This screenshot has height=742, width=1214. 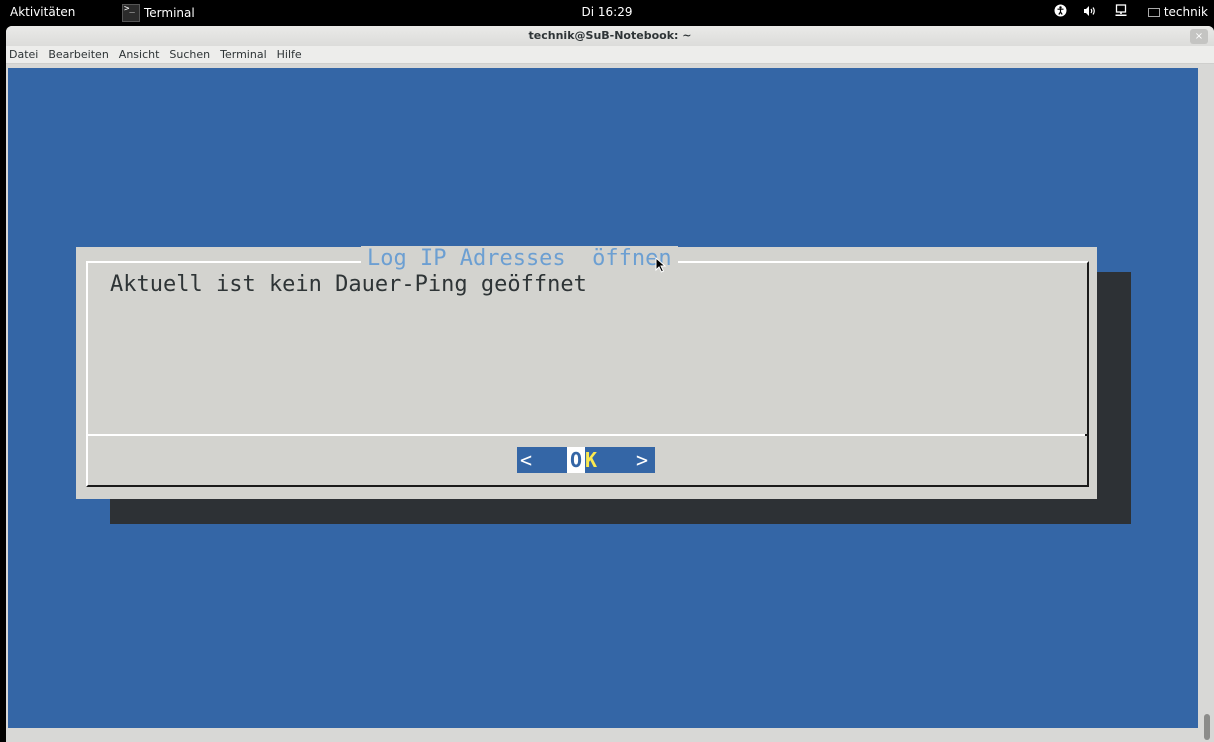 What do you see at coordinates (1207, 727) in the screenshot?
I see `scrollbar-thumb` at bounding box center [1207, 727].